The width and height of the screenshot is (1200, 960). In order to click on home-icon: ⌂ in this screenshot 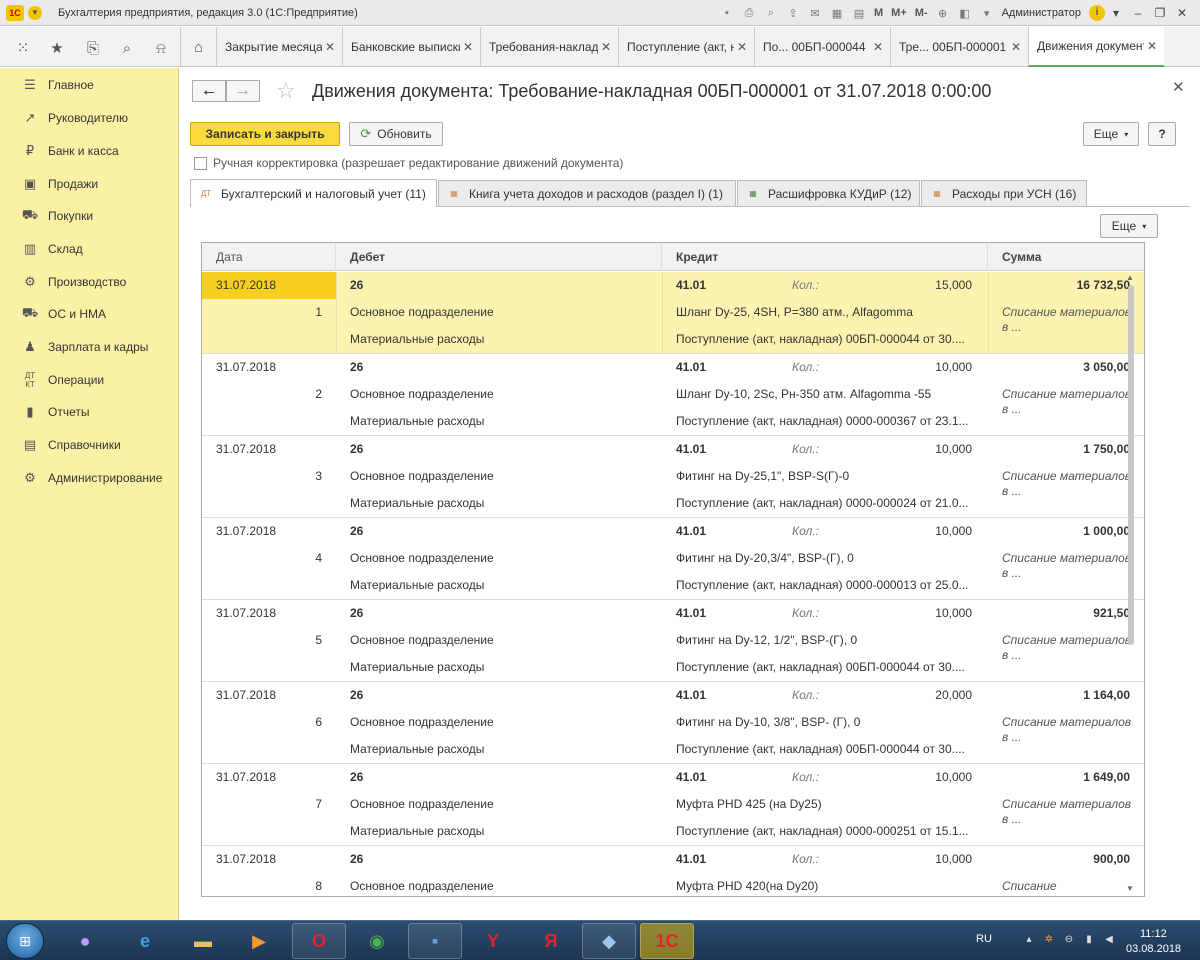, I will do `click(198, 47)`.